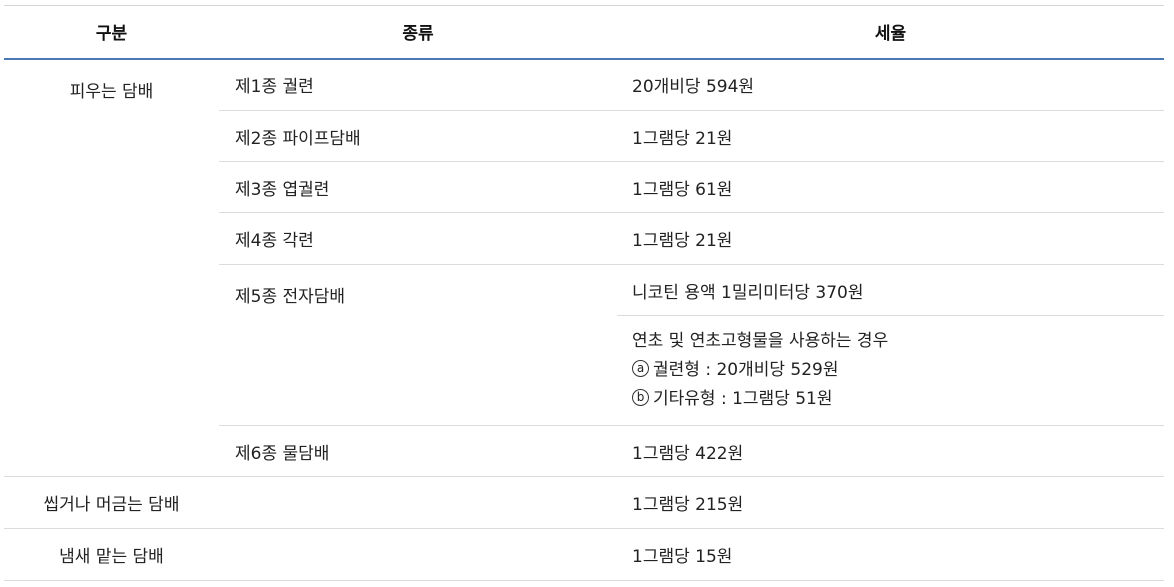 The width and height of the screenshot is (1174, 587). Describe the element at coordinates (890, 554) in the screenshot. I see `rate-cell: 1그램당 15원` at that location.